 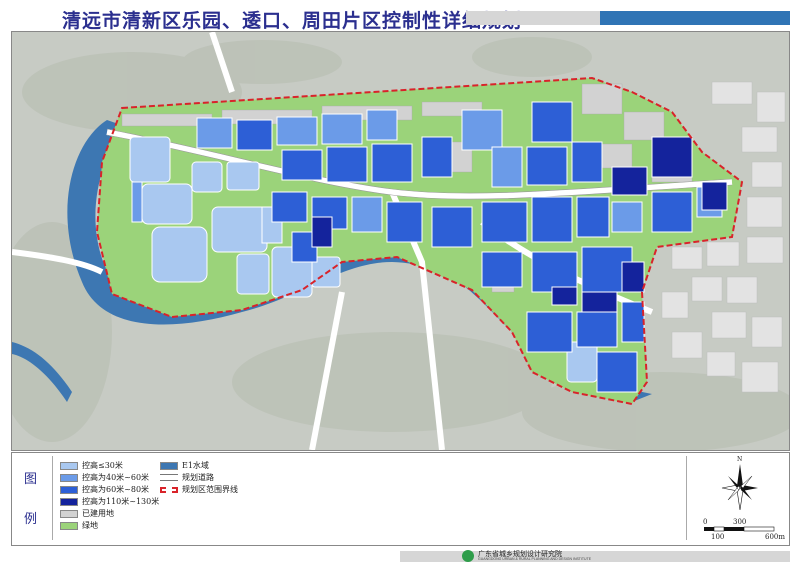 What do you see at coordinates (169, 489) in the screenshot?
I see `legend-swatch-boundary` at bounding box center [169, 489].